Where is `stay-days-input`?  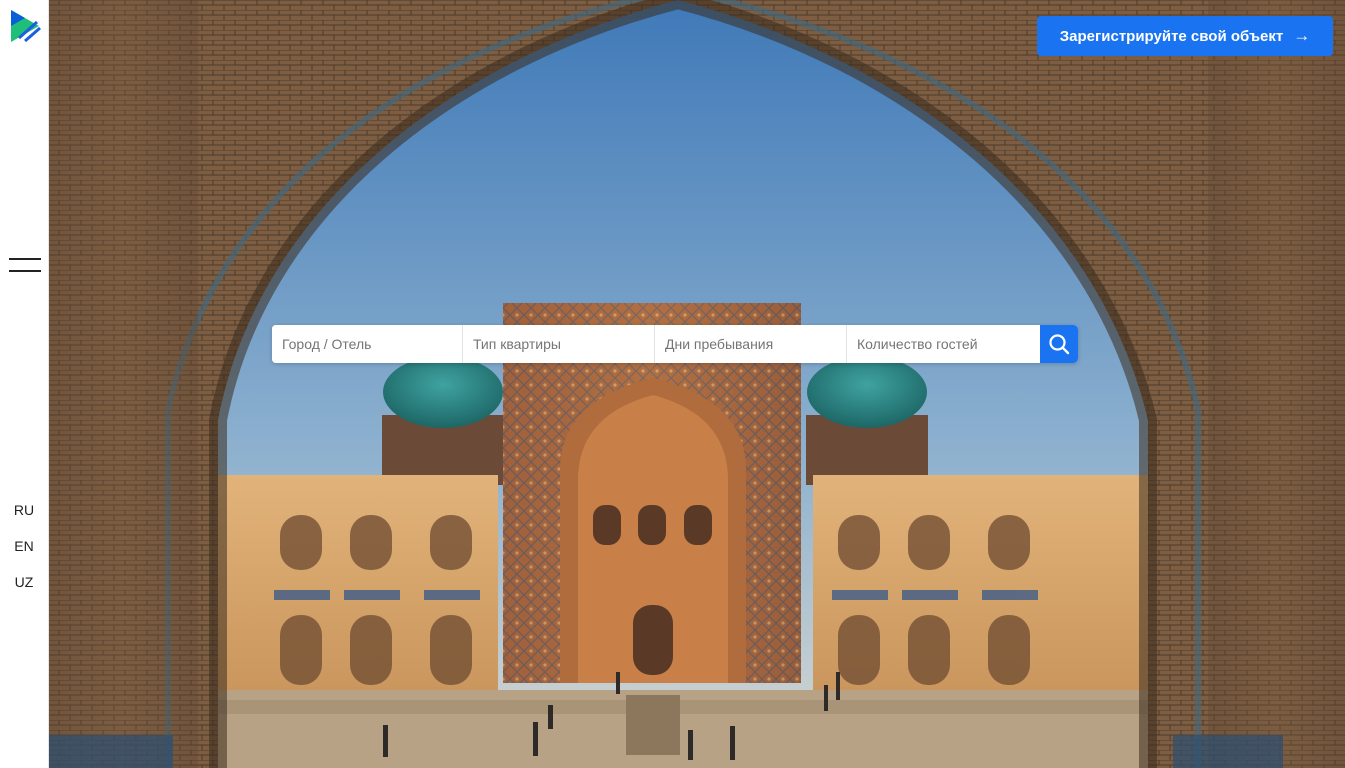 stay-days-input is located at coordinates (751, 344).